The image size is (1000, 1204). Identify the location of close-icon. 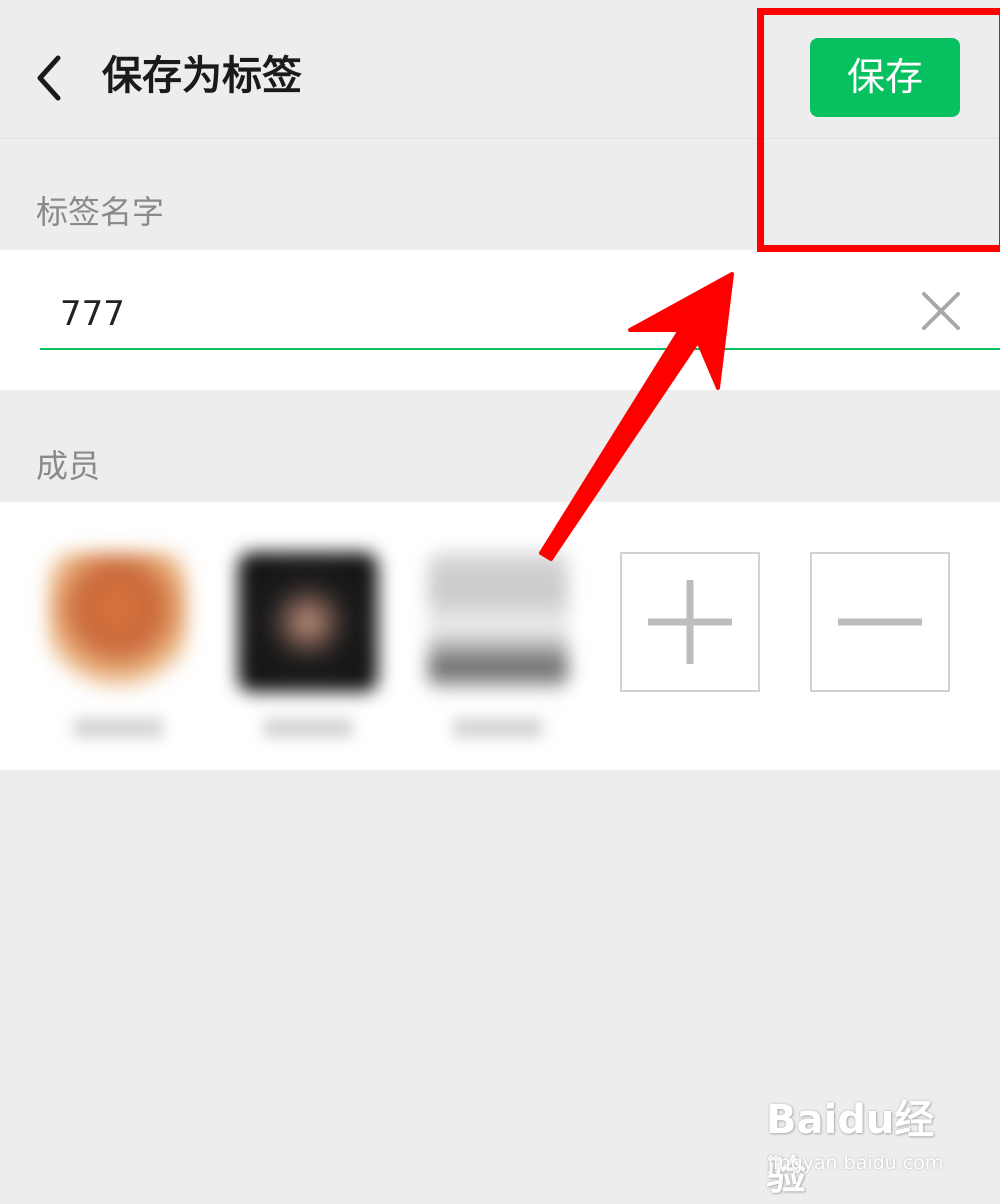
(941, 311).